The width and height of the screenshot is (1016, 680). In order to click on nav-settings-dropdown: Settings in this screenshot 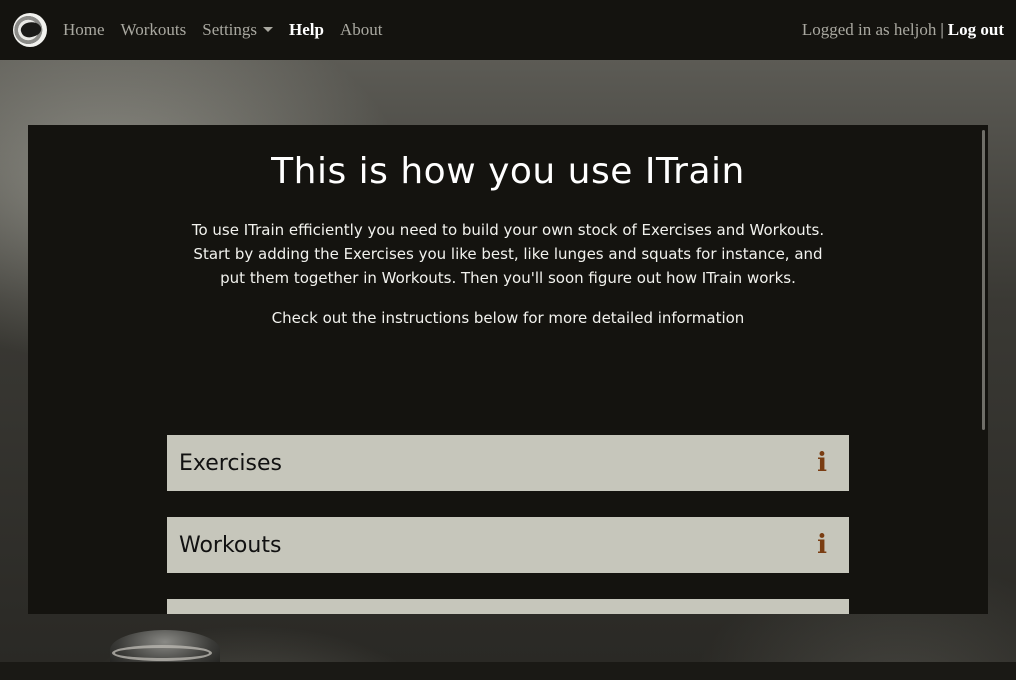, I will do `click(238, 30)`.